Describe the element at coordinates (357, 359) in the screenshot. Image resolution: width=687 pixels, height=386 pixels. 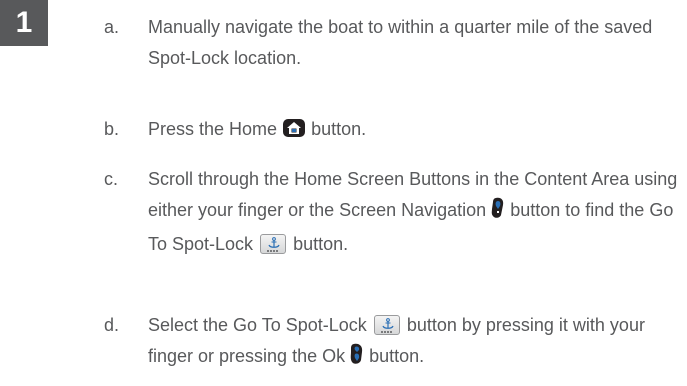
I see `ok-button-icon` at that location.